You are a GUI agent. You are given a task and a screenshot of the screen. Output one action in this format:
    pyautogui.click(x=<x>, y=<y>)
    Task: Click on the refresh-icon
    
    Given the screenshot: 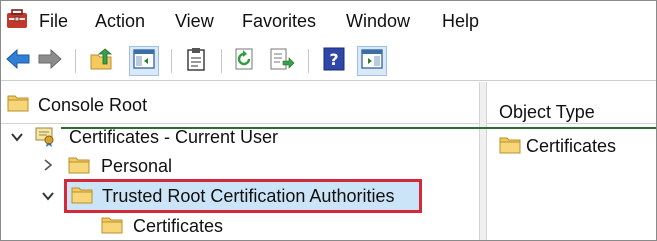 What is the action you would take?
    pyautogui.click(x=245, y=61)
    